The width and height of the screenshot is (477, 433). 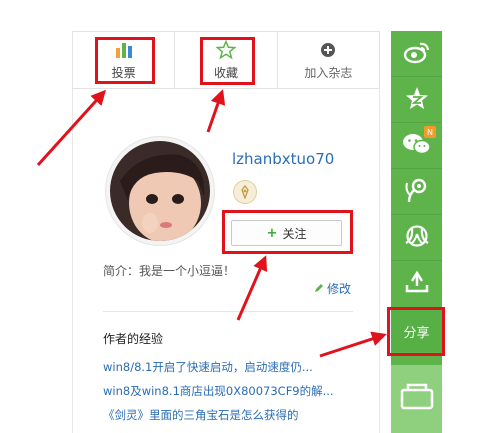 I want to click on add-to-magazine-label: 加入杂志, so click(x=328, y=72).